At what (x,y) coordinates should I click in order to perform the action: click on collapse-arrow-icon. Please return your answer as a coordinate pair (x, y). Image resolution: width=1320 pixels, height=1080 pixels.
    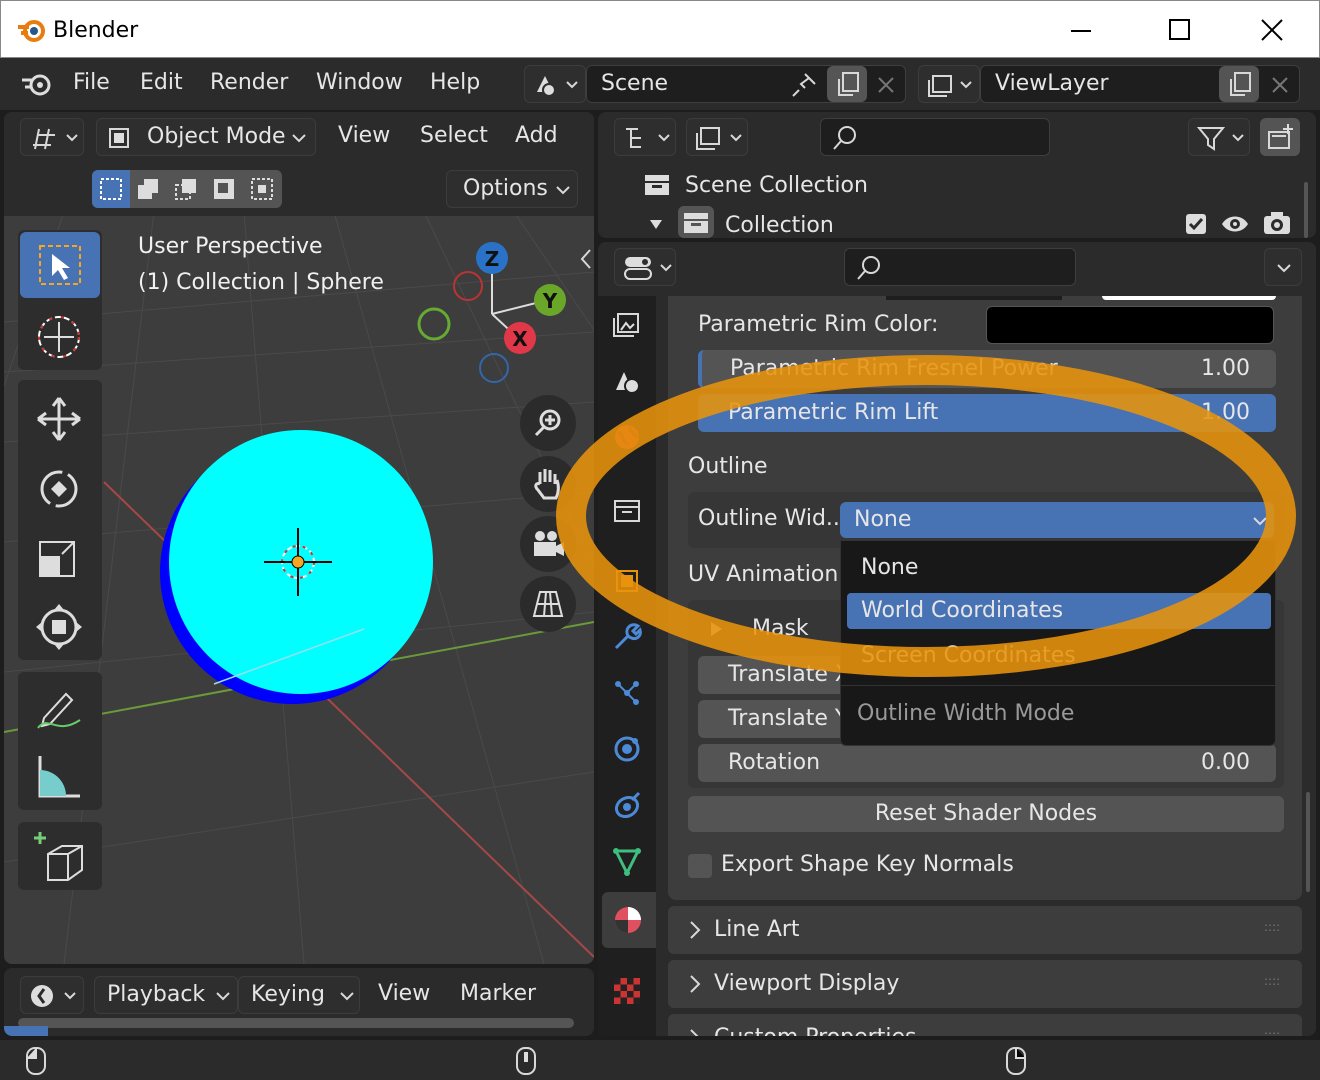
    Looking at the image, I should click on (656, 224).